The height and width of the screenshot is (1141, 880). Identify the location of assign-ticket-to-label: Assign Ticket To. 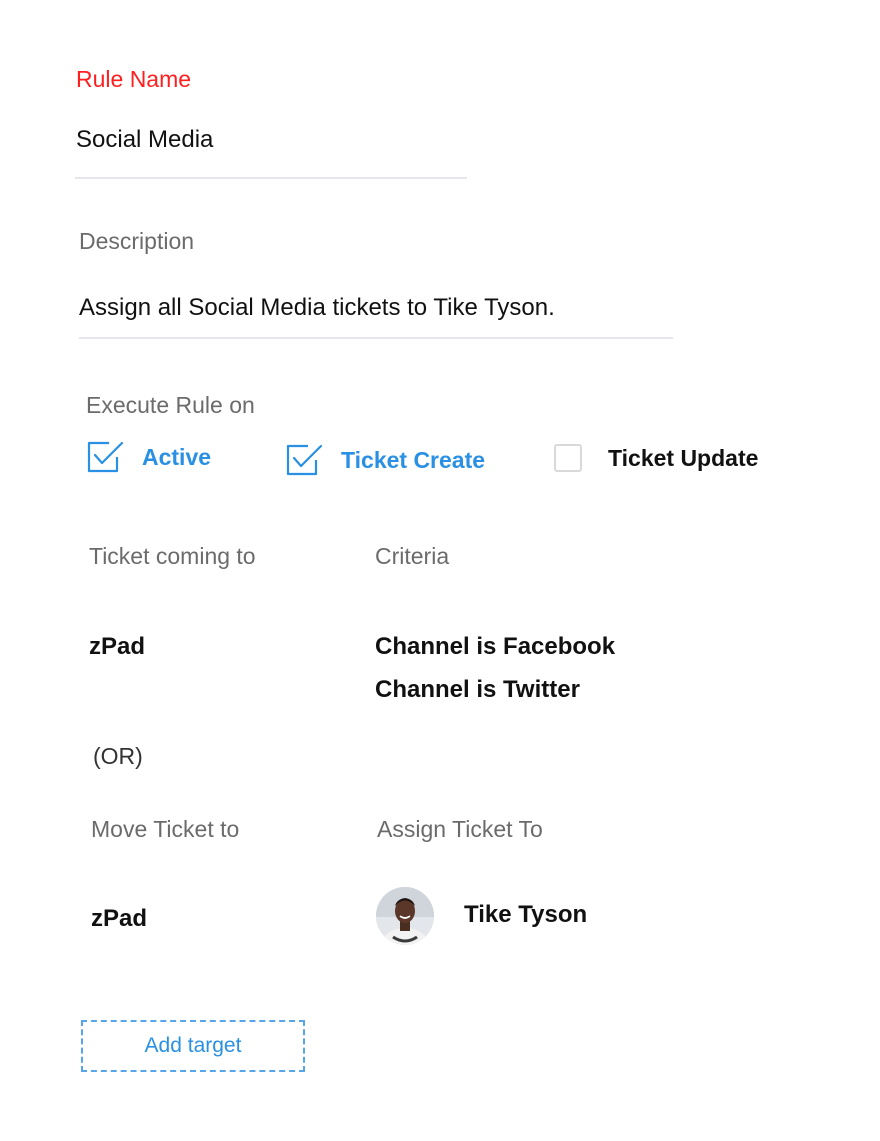
(460, 829).